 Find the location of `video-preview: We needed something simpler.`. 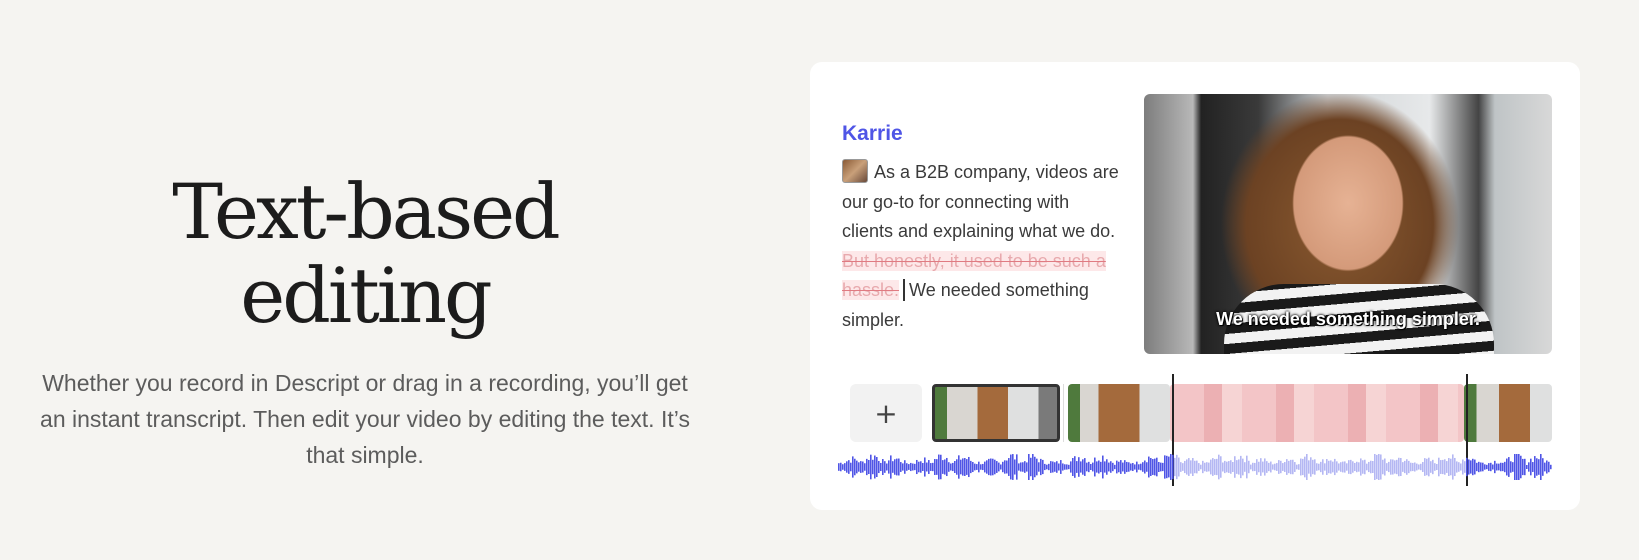

video-preview: We needed something simpler. is located at coordinates (1348, 224).